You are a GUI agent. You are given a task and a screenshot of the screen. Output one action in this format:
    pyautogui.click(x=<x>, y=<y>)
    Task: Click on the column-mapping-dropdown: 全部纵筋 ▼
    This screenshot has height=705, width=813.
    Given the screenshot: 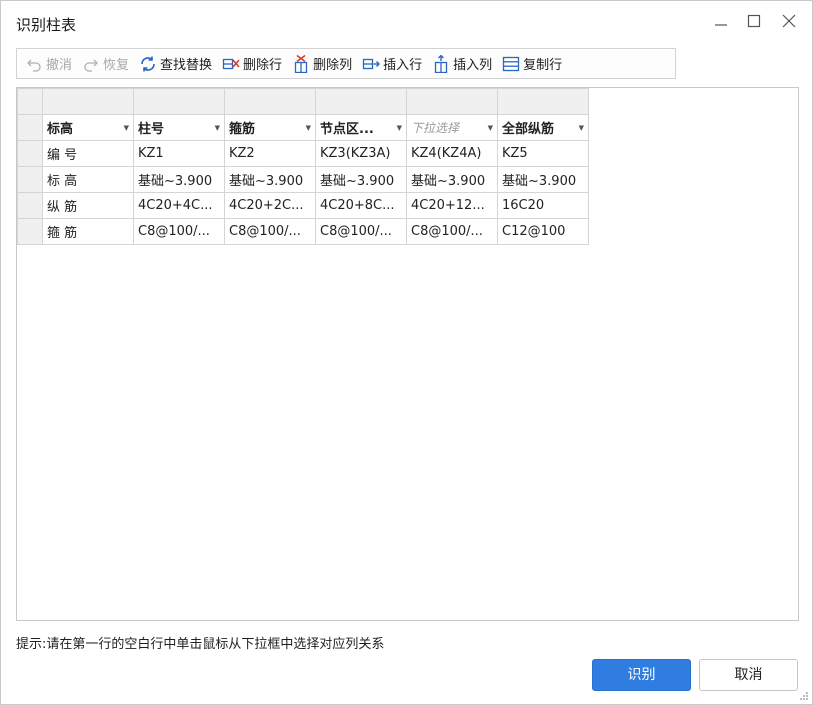 What is the action you would take?
    pyautogui.click(x=543, y=127)
    